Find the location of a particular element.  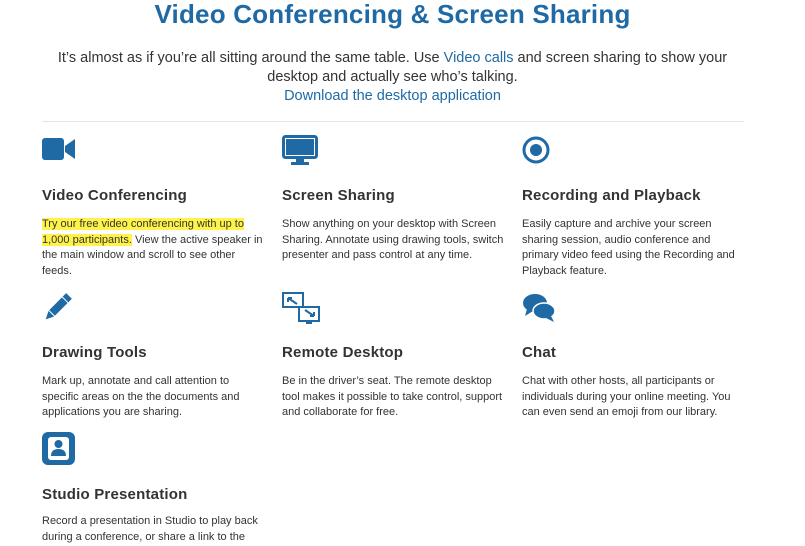

remote-desktop-icon is located at coordinates (302, 311).